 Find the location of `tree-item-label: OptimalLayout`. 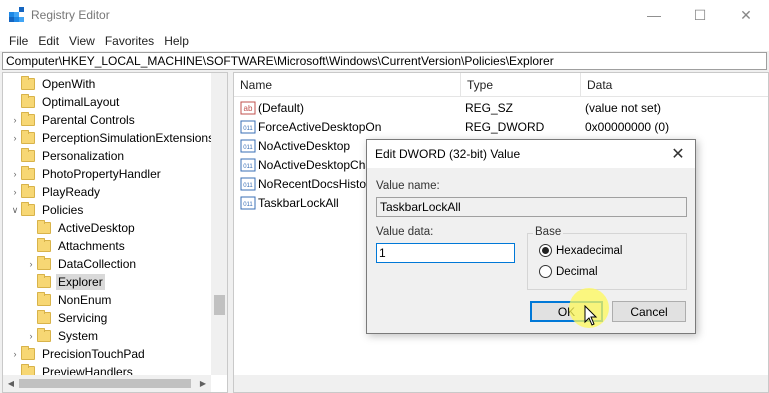

tree-item-label: OptimalLayout is located at coordinates (81, 102).